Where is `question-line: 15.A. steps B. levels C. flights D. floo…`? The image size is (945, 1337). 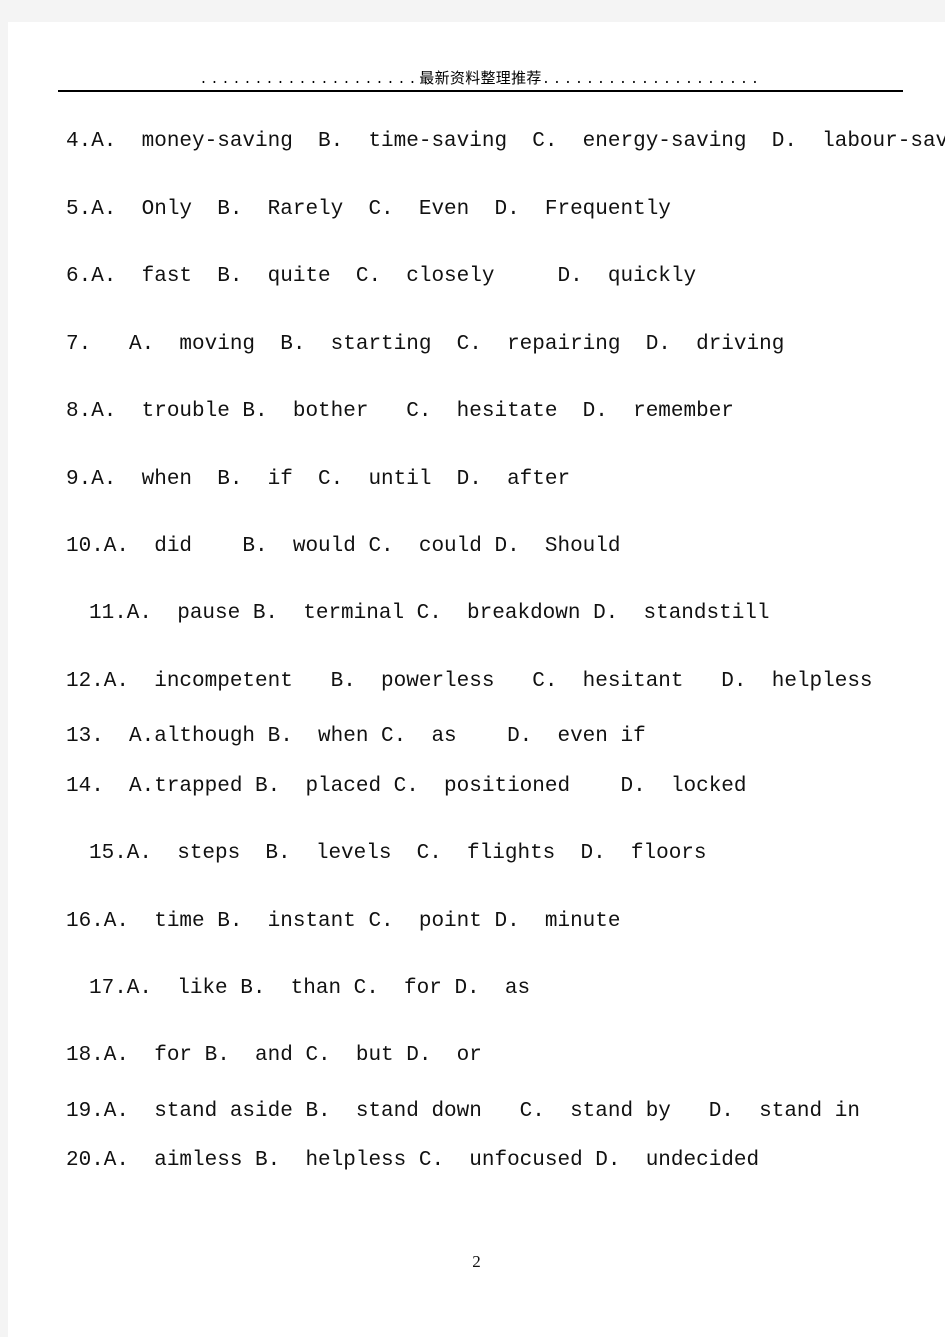
question-line: 15.A. steps B. levels C. flights D. floo… is located at coordinates (398, 853).